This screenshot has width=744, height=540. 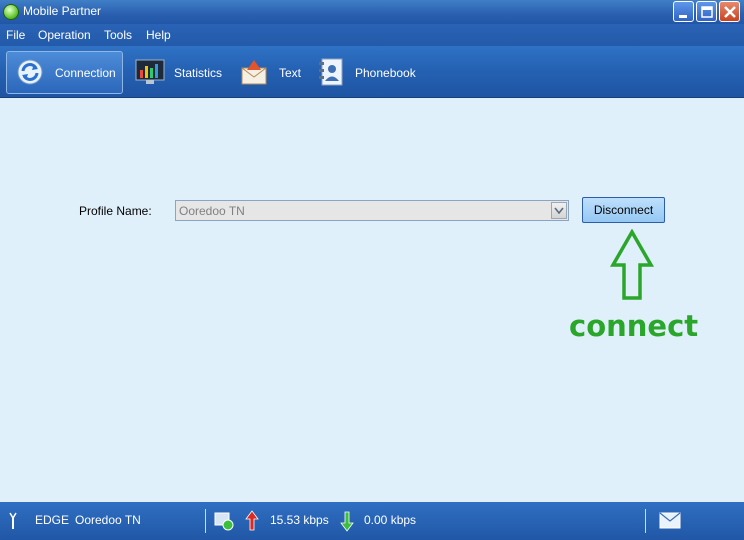 I want to click on menu-file: File, so click(x=15, y=35).